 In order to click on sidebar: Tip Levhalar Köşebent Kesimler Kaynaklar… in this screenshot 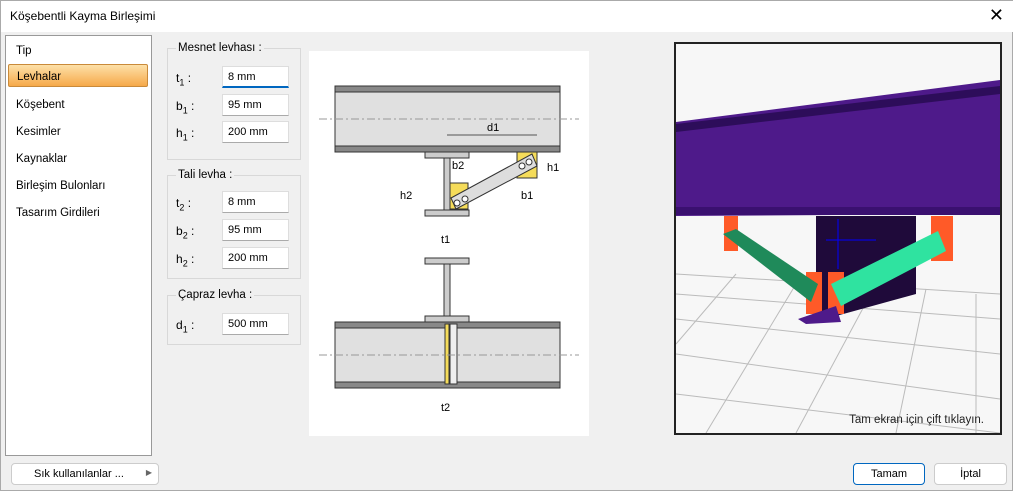, I will do `click(78, 245)`.